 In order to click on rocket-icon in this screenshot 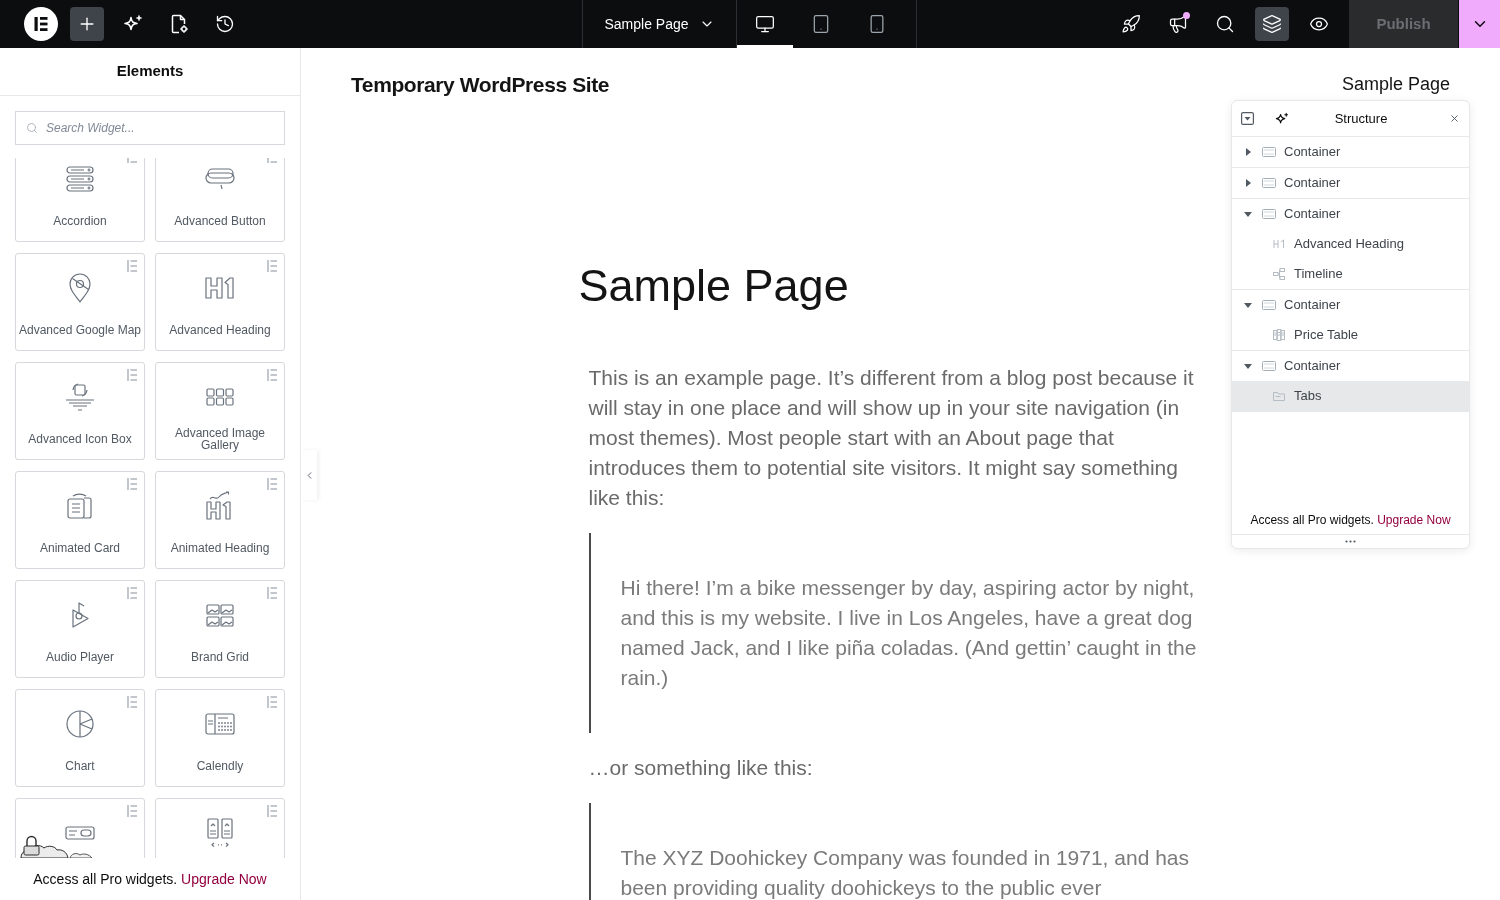, I will do `click(1131, 24)`.